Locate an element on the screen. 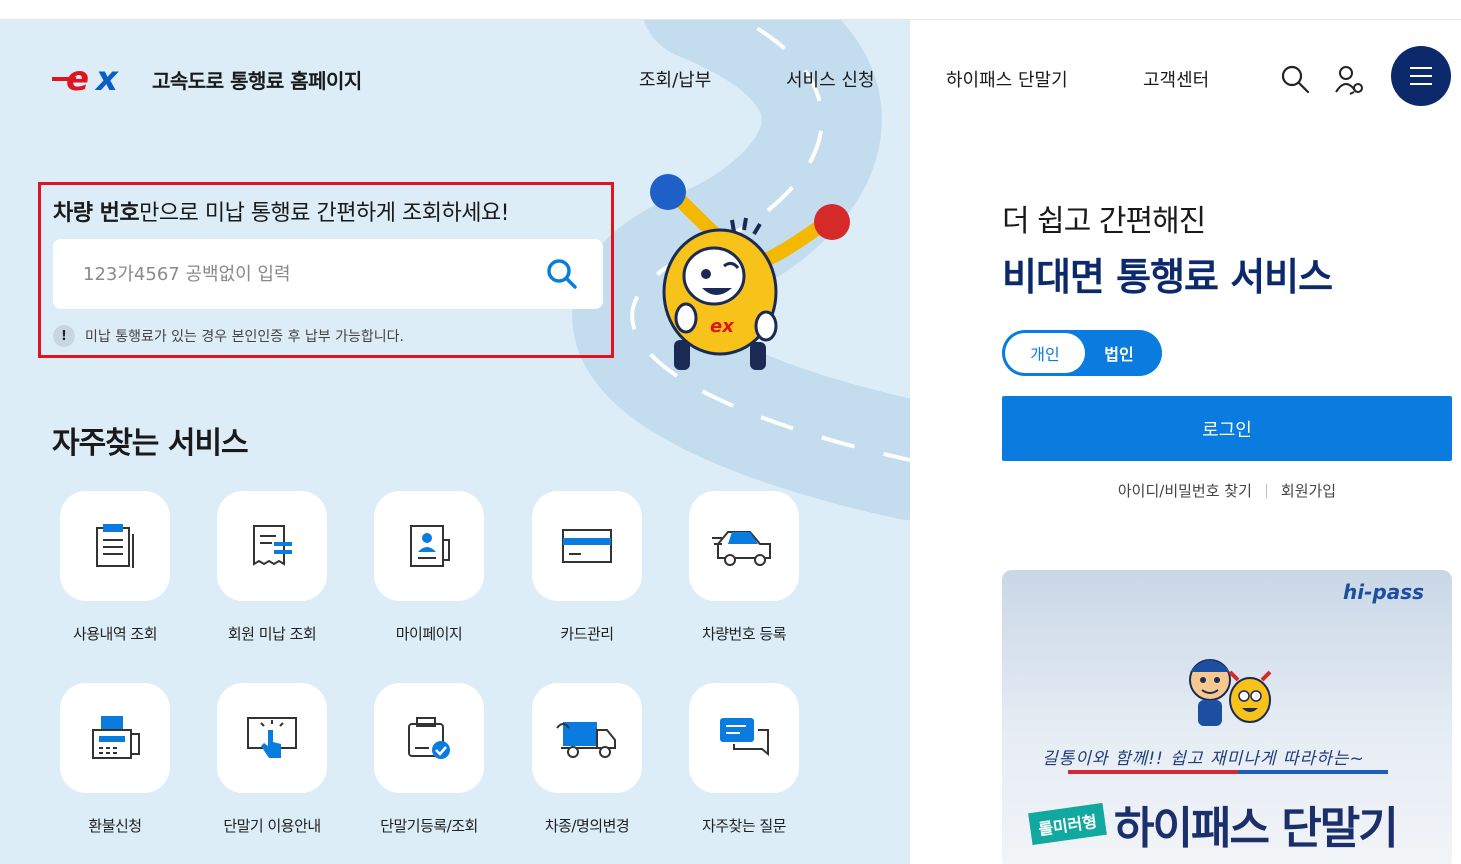  toggle-personal: 개인 is located at coordinates (1045, 353).